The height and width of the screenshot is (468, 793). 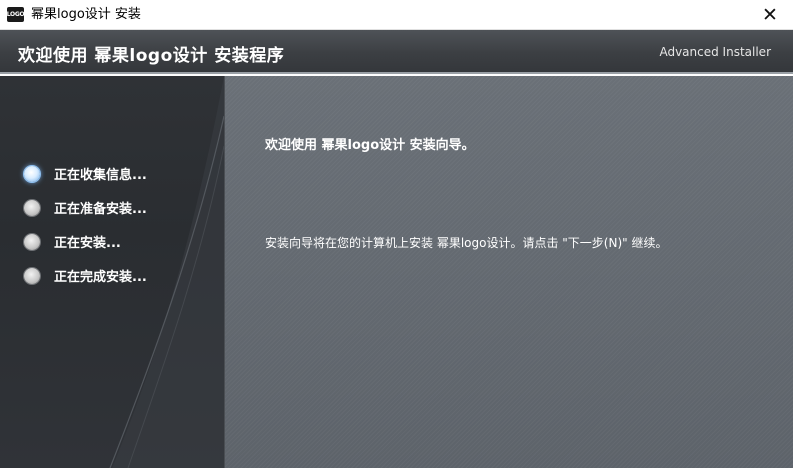 I want to click on window-title: 幂果logo设计 安装, so click(x=86, y=14).